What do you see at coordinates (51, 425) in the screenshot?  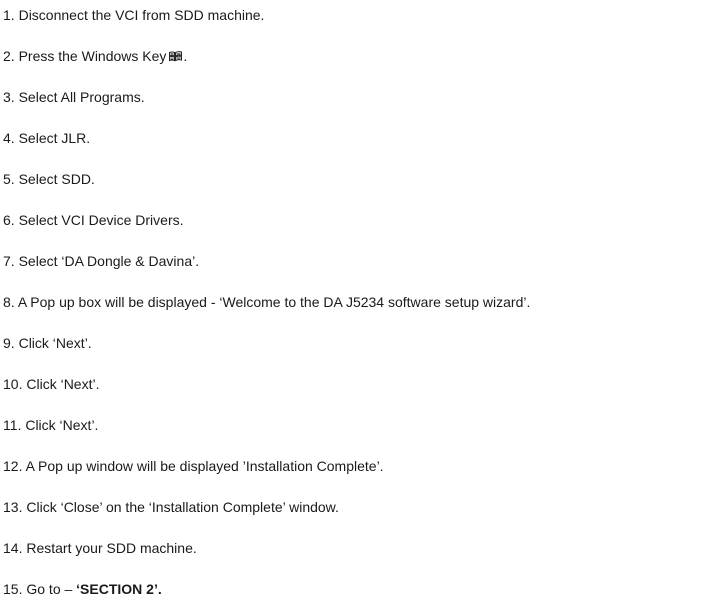 I see `step-11: 11. Click ‘Next’.` at bounding box center [51, 425].